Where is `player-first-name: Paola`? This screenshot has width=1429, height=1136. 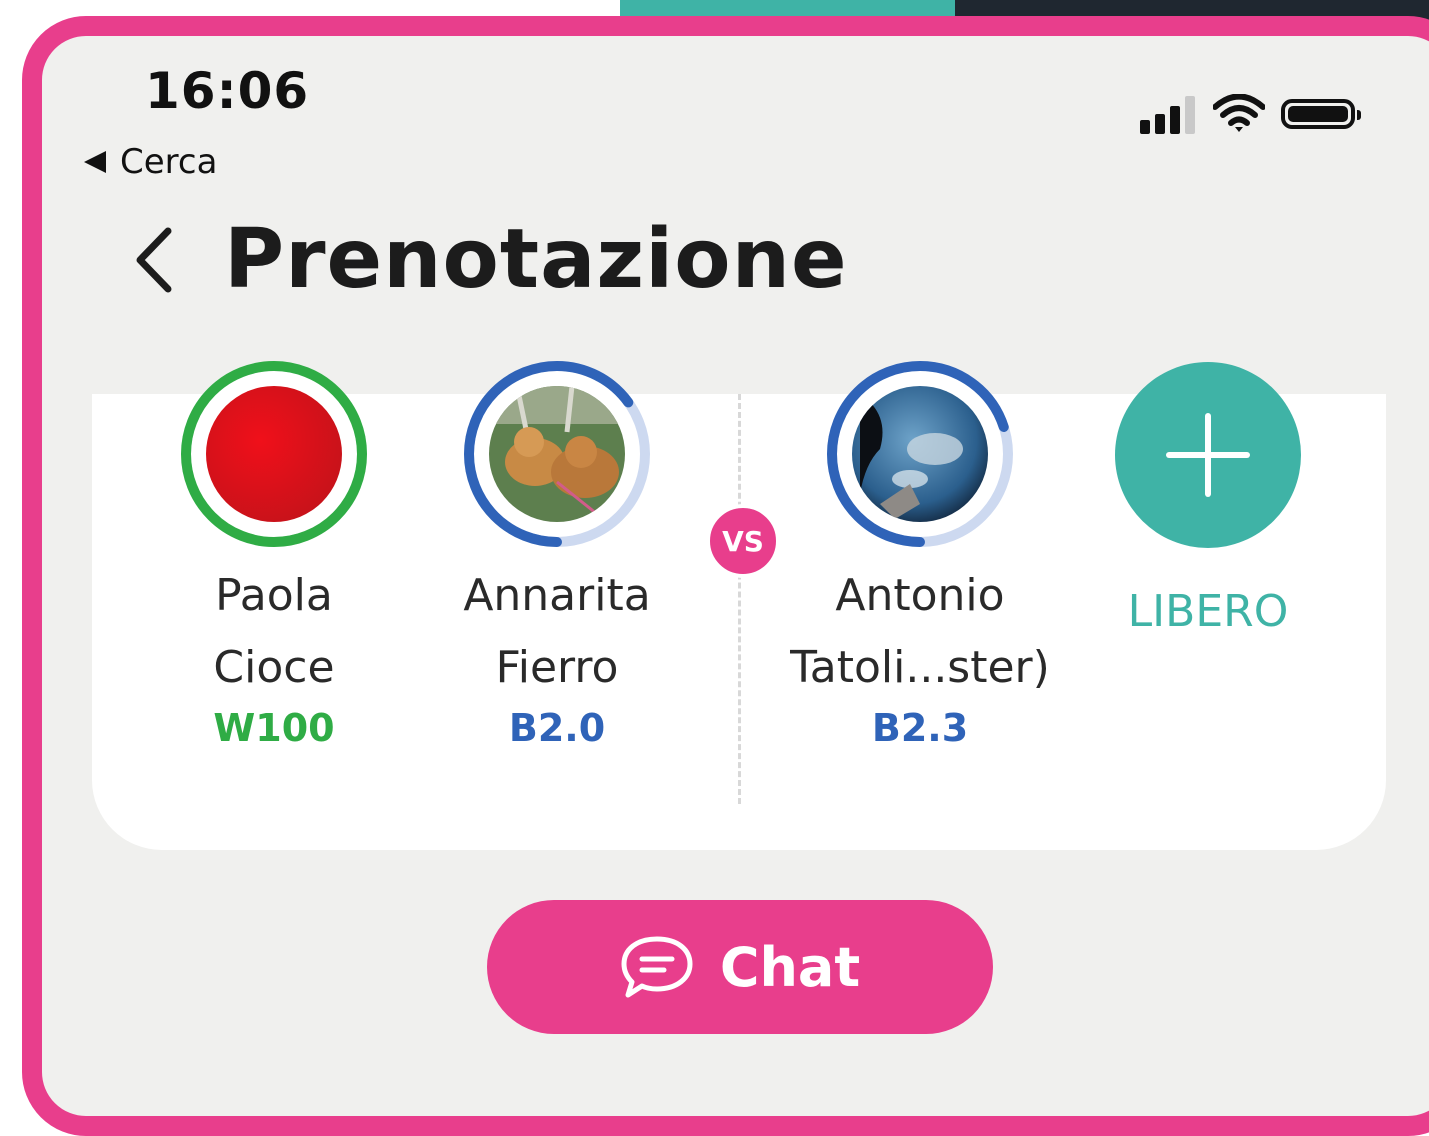 player-first-name: Paola is located at coordinates (274, 595).